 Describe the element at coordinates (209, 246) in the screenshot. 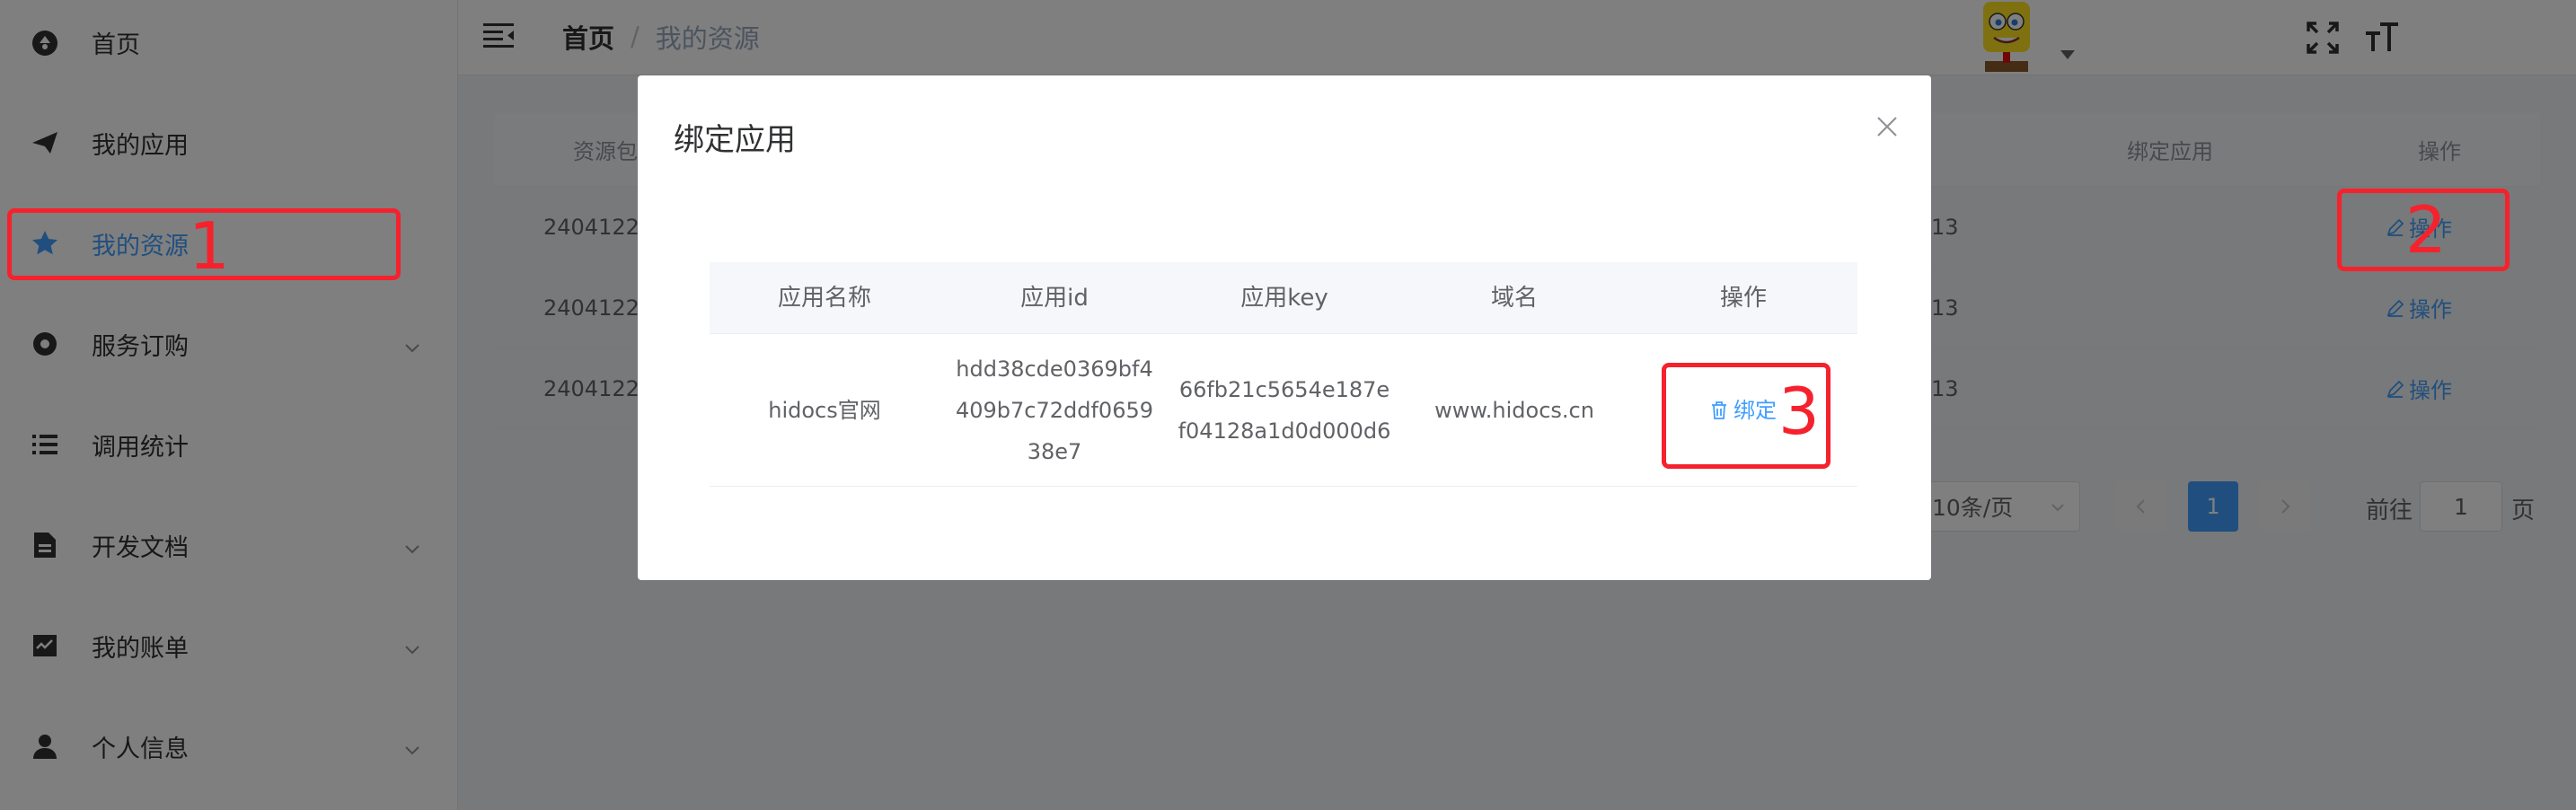

I see `annotation-number-1: 1` at that location.